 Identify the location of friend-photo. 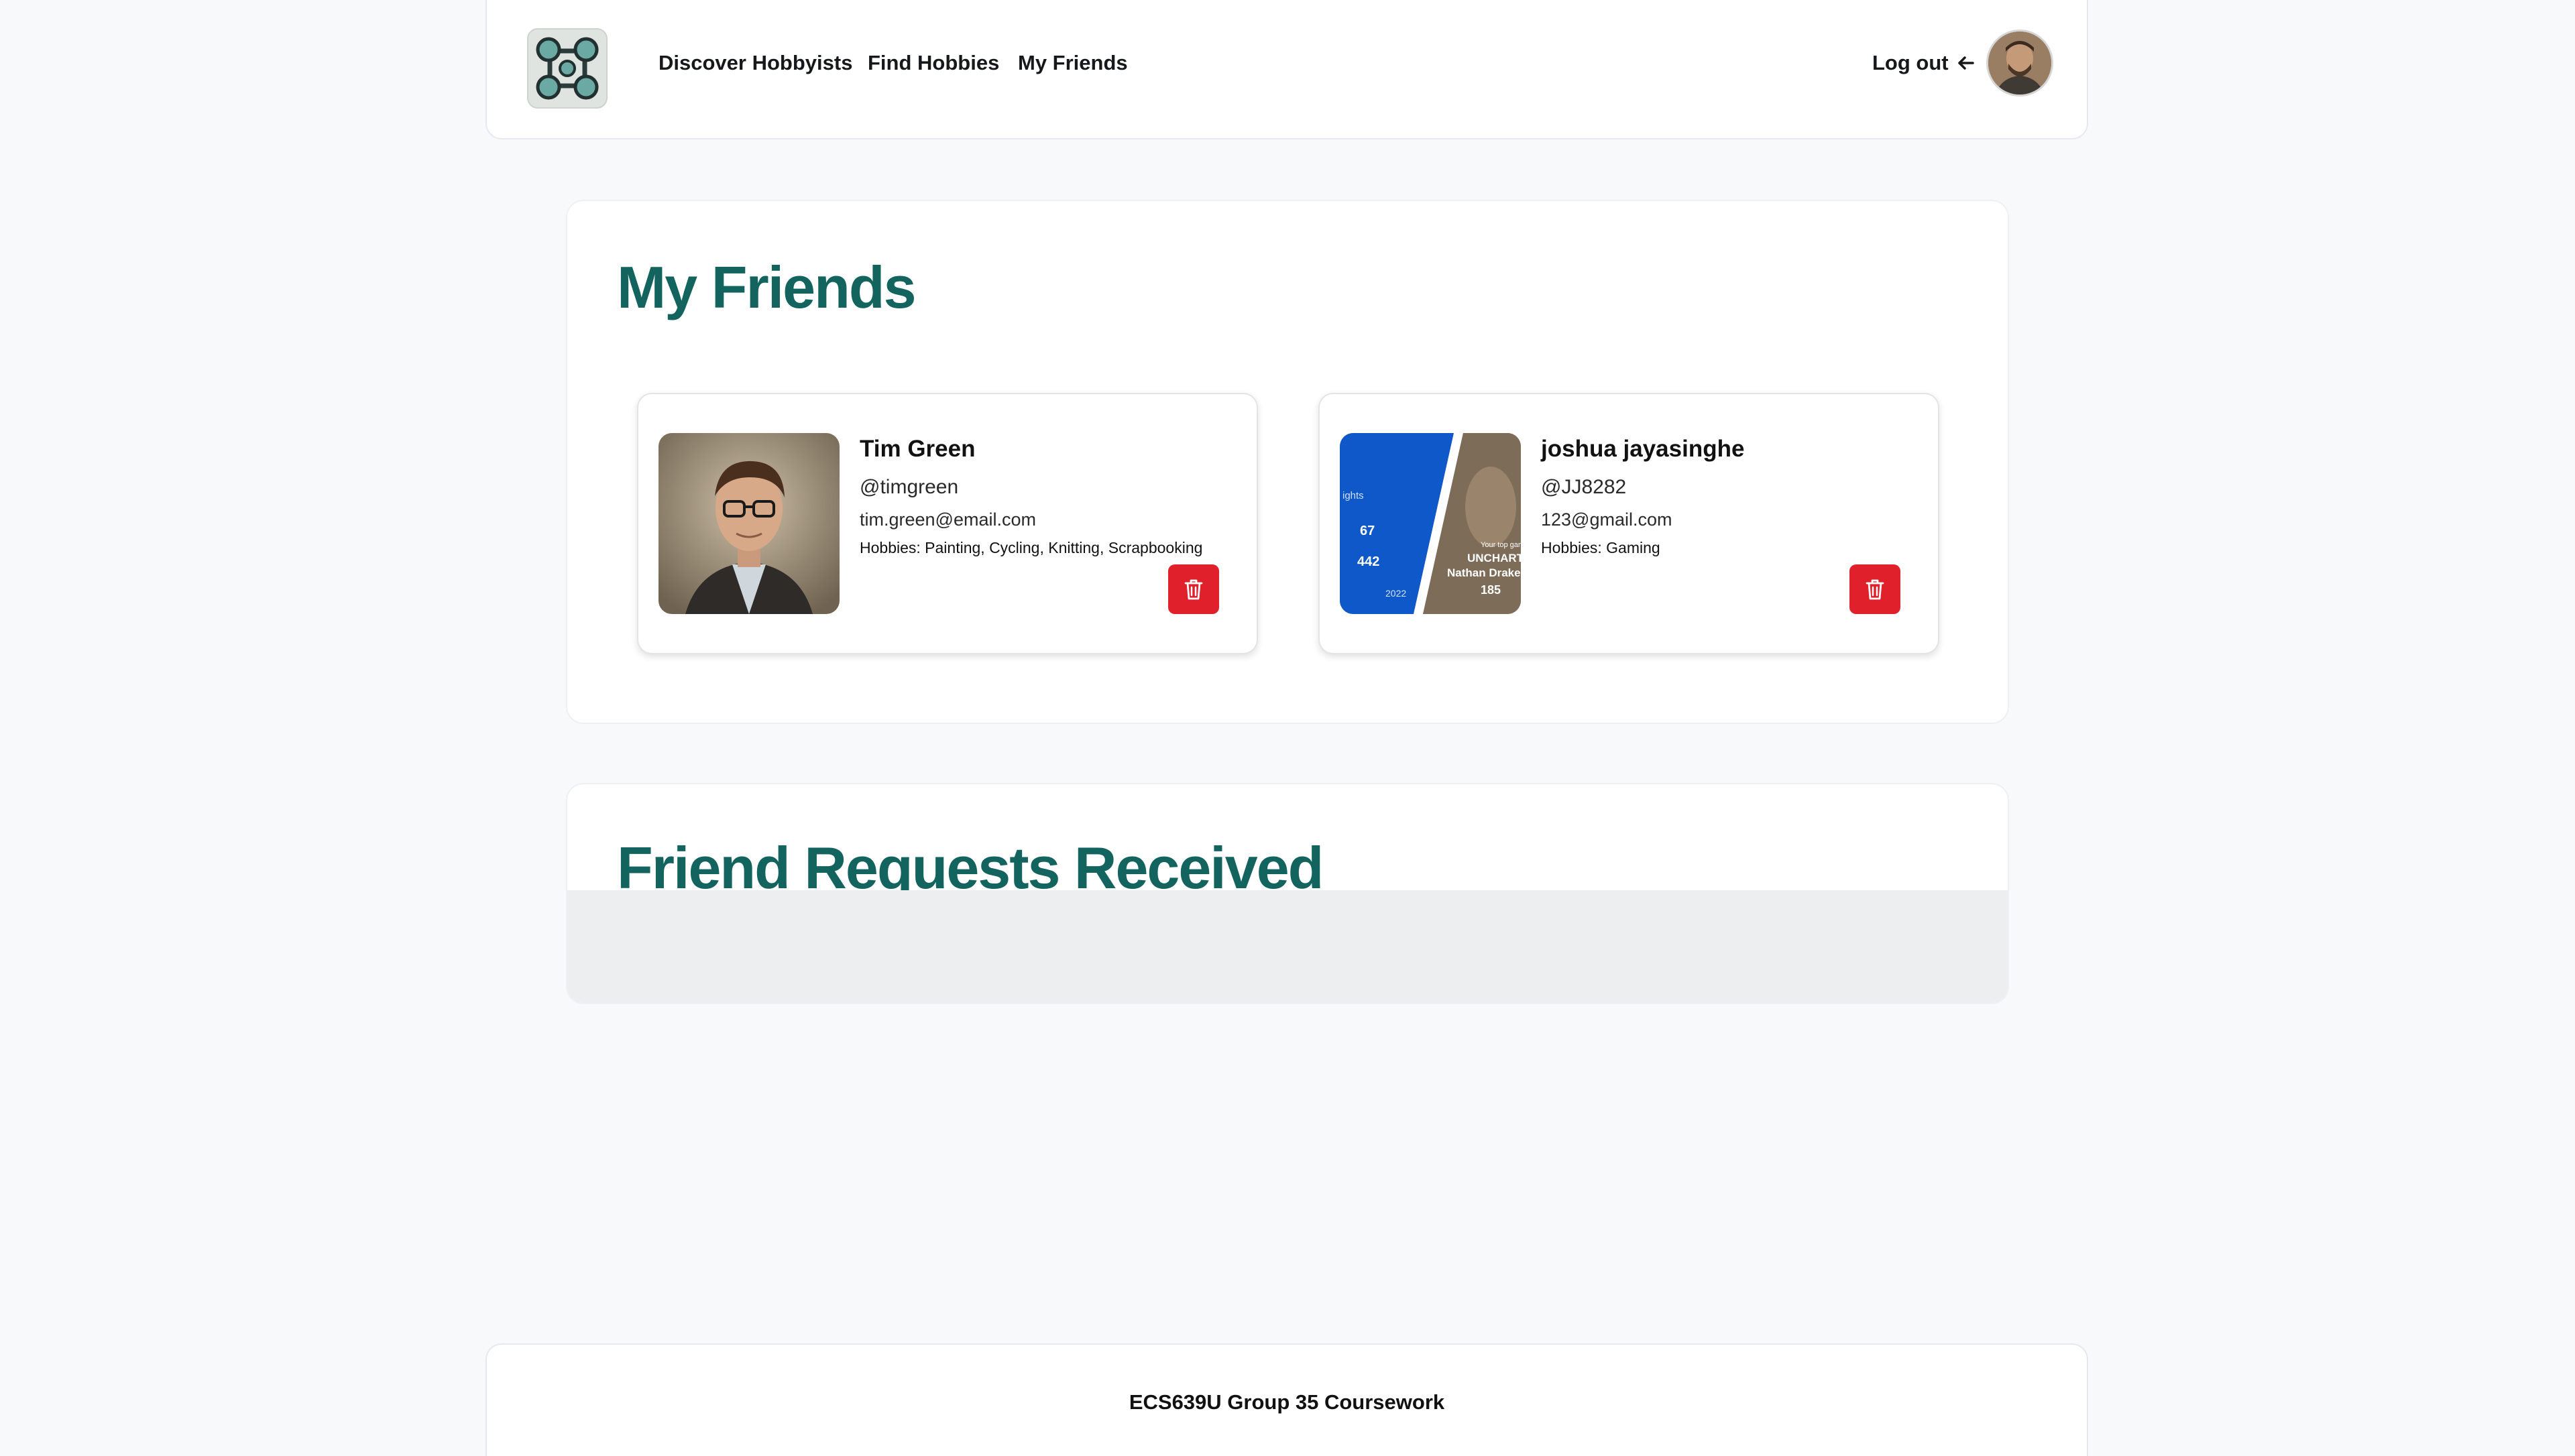
(749, 523).